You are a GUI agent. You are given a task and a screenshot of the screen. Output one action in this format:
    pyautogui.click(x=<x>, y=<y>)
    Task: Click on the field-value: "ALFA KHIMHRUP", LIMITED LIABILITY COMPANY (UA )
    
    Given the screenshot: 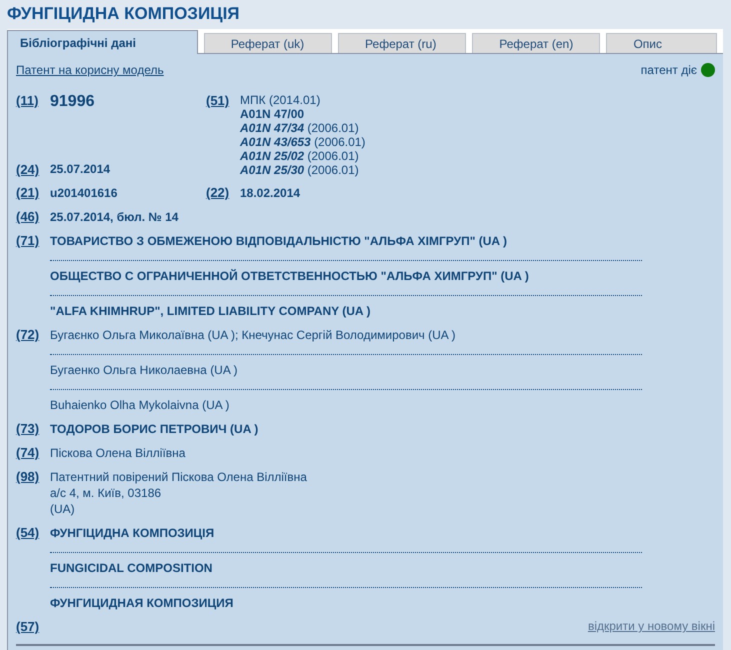 What is the action you would take?
    pyautogui.click(x=211, y=311)
    